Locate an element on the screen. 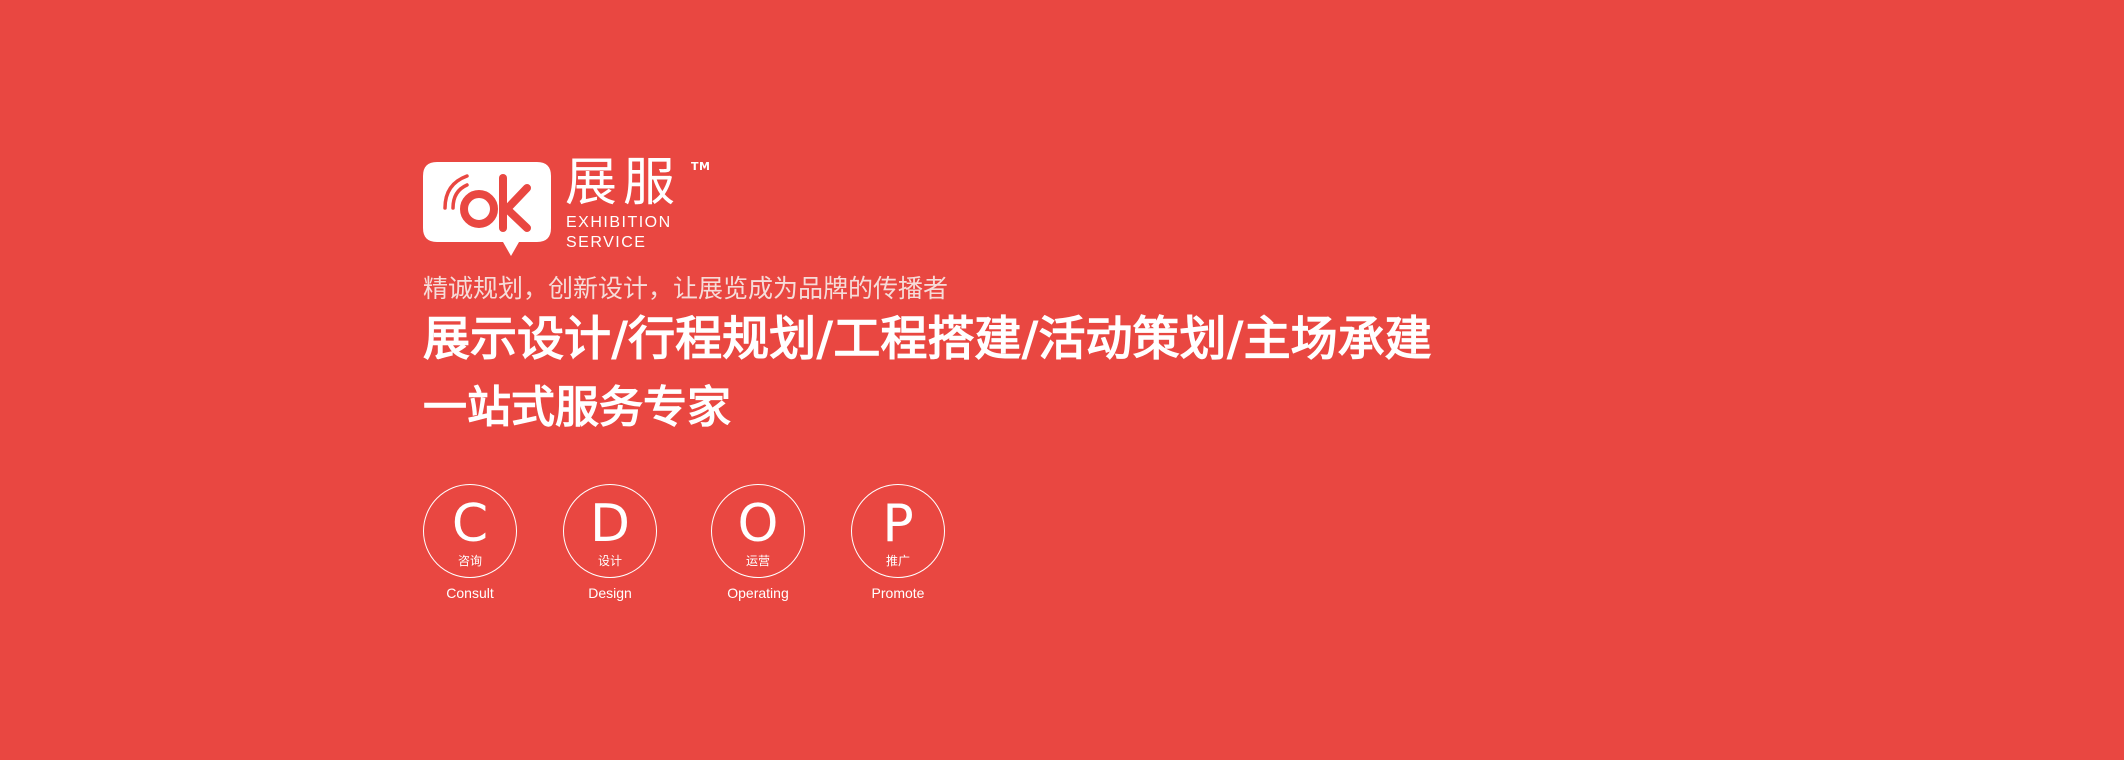 Image resolution: width=2124 pixels, height=760 pixels. pillar-letter: P is located at coordinates (898, 524).